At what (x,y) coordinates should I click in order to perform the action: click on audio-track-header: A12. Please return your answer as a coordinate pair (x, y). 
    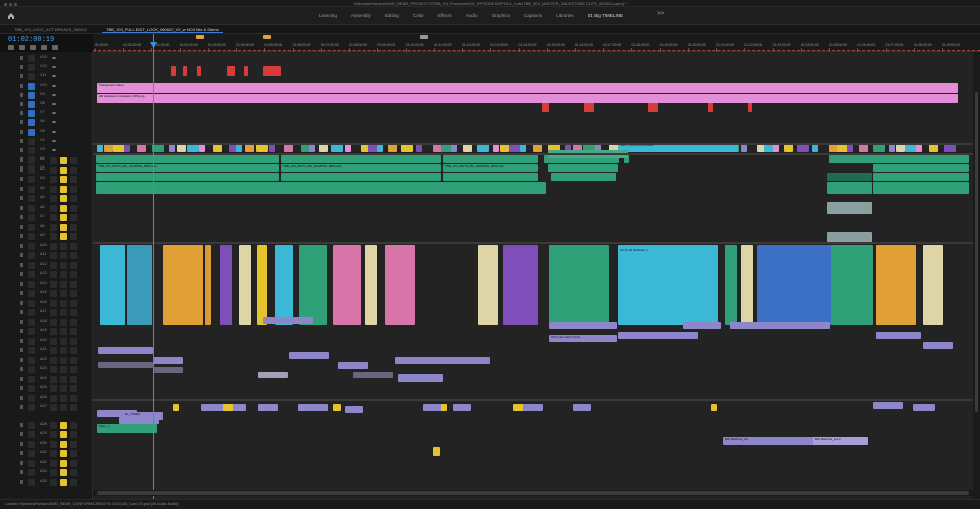
    Looking at the image, I should click on (46, 265).